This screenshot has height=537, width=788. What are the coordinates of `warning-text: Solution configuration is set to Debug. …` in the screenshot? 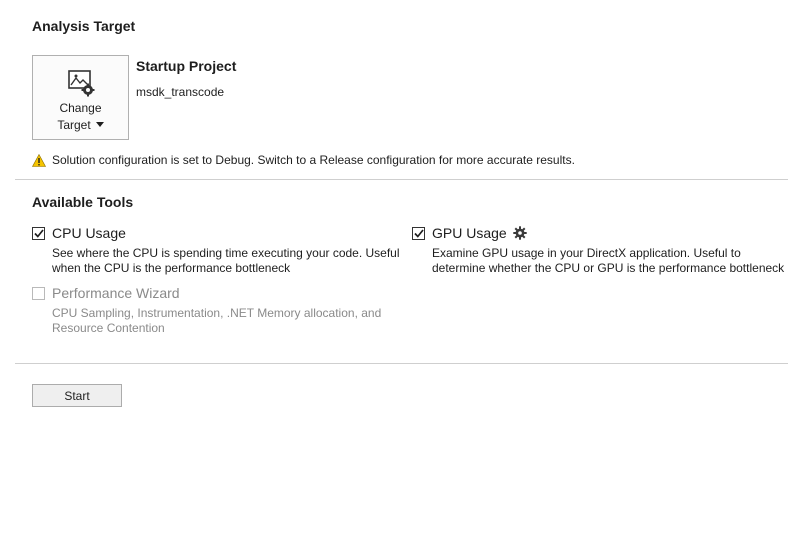 It's located at (313, 160).